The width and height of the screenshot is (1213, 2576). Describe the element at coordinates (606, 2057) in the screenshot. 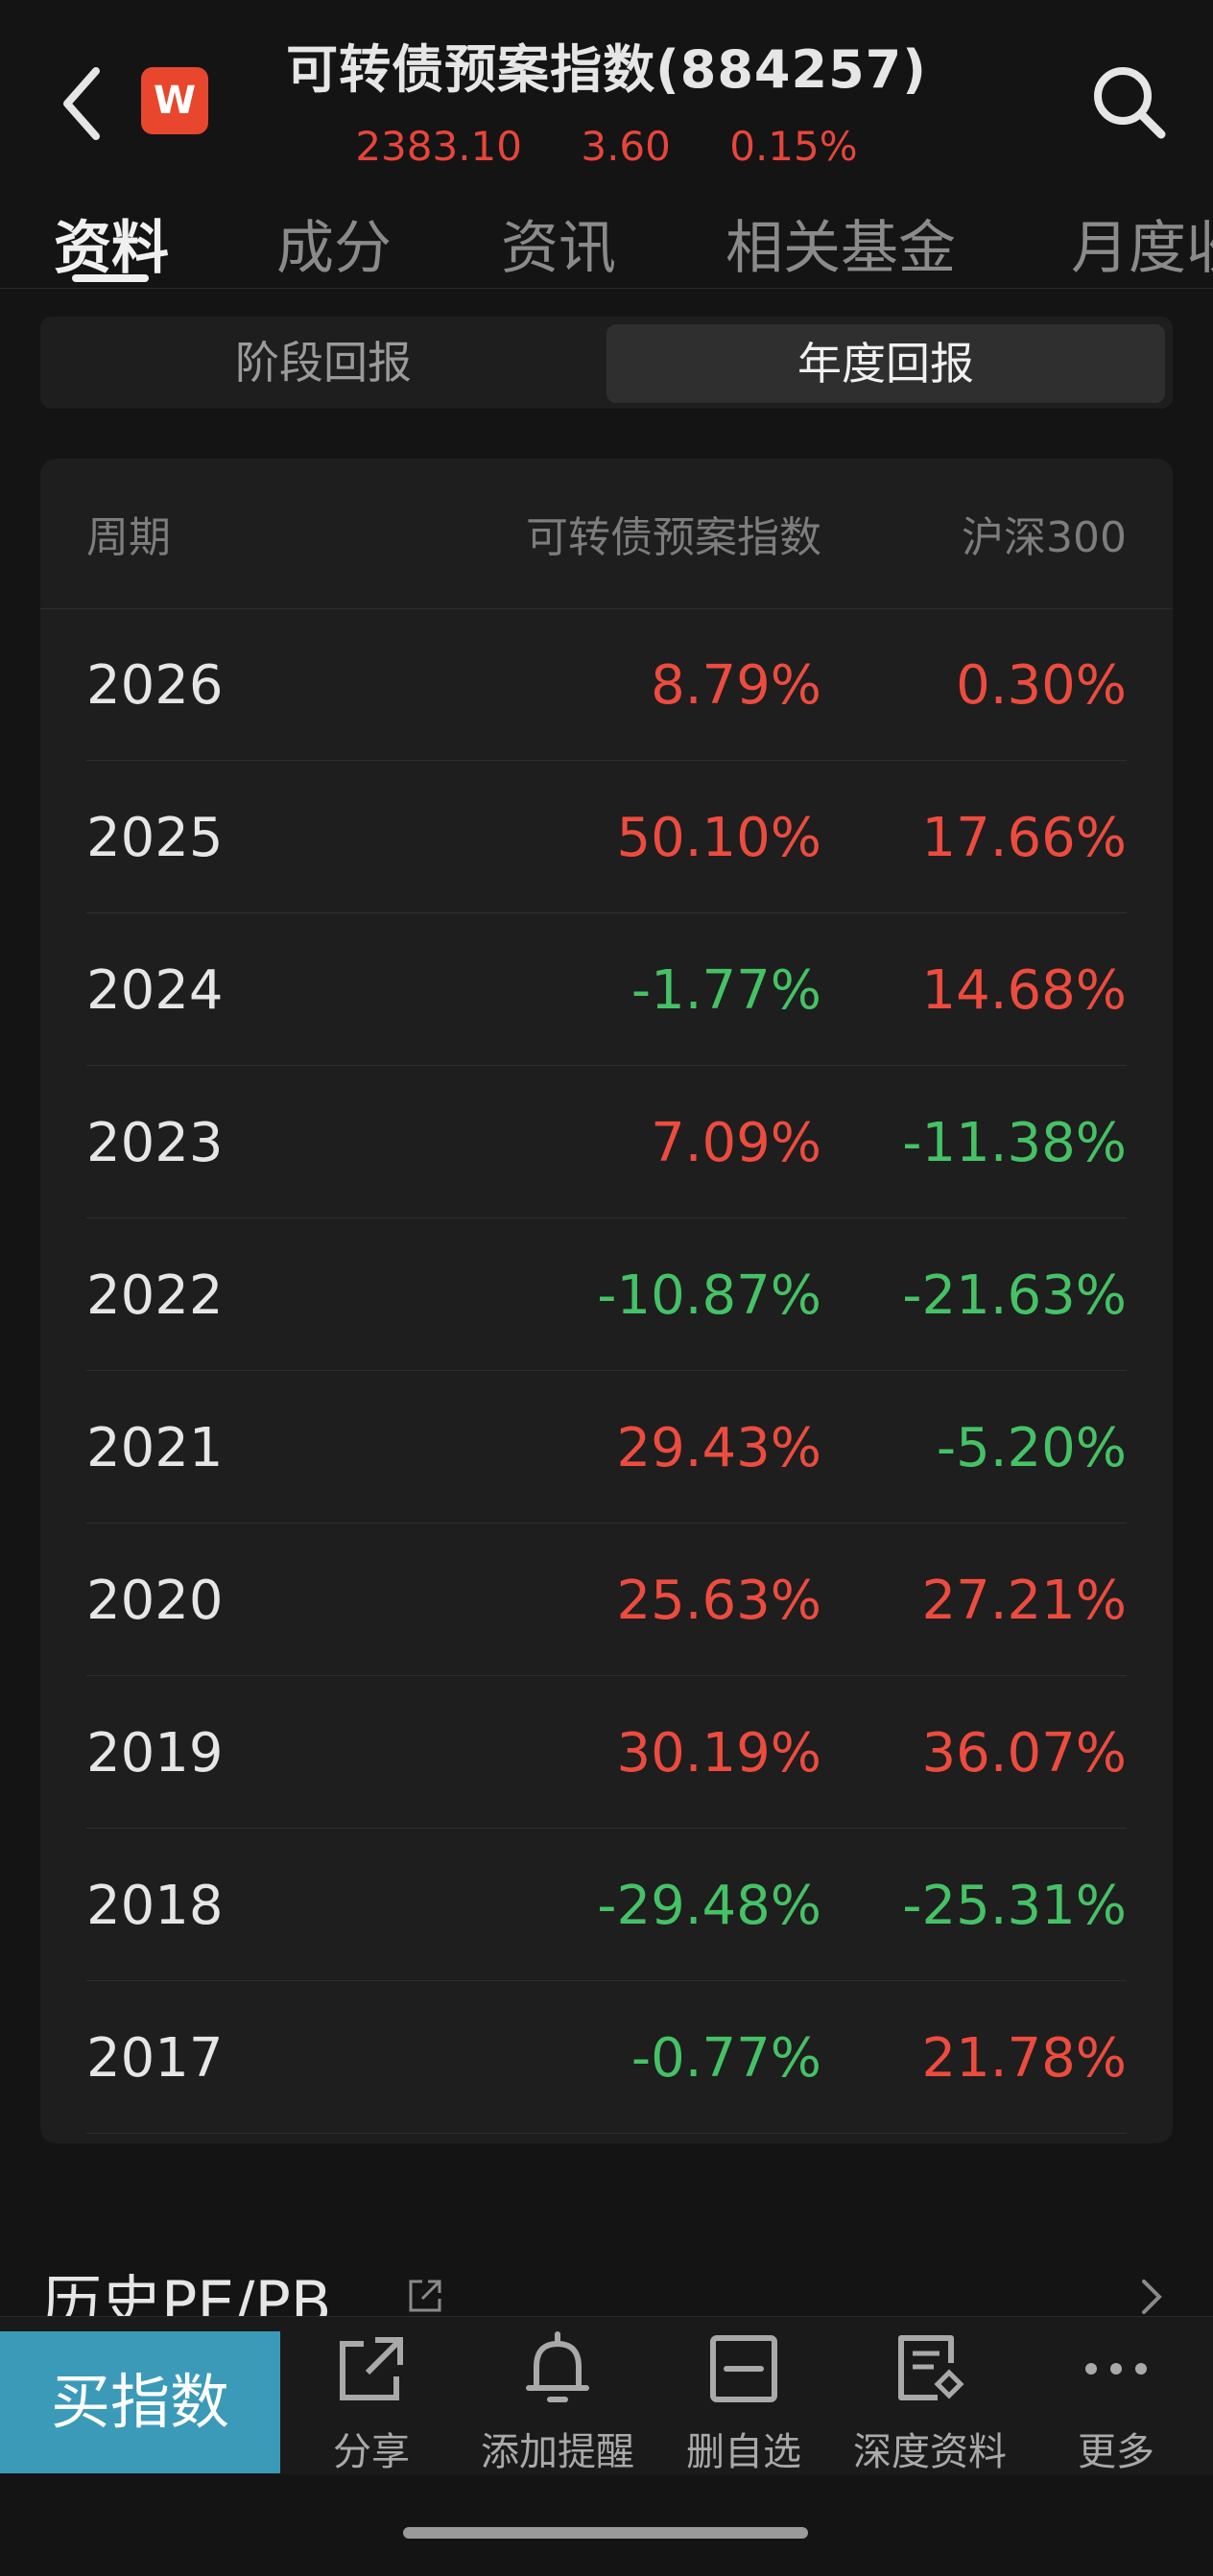

I see `table-row: 2017 -0.77% 21.78%` at that location.